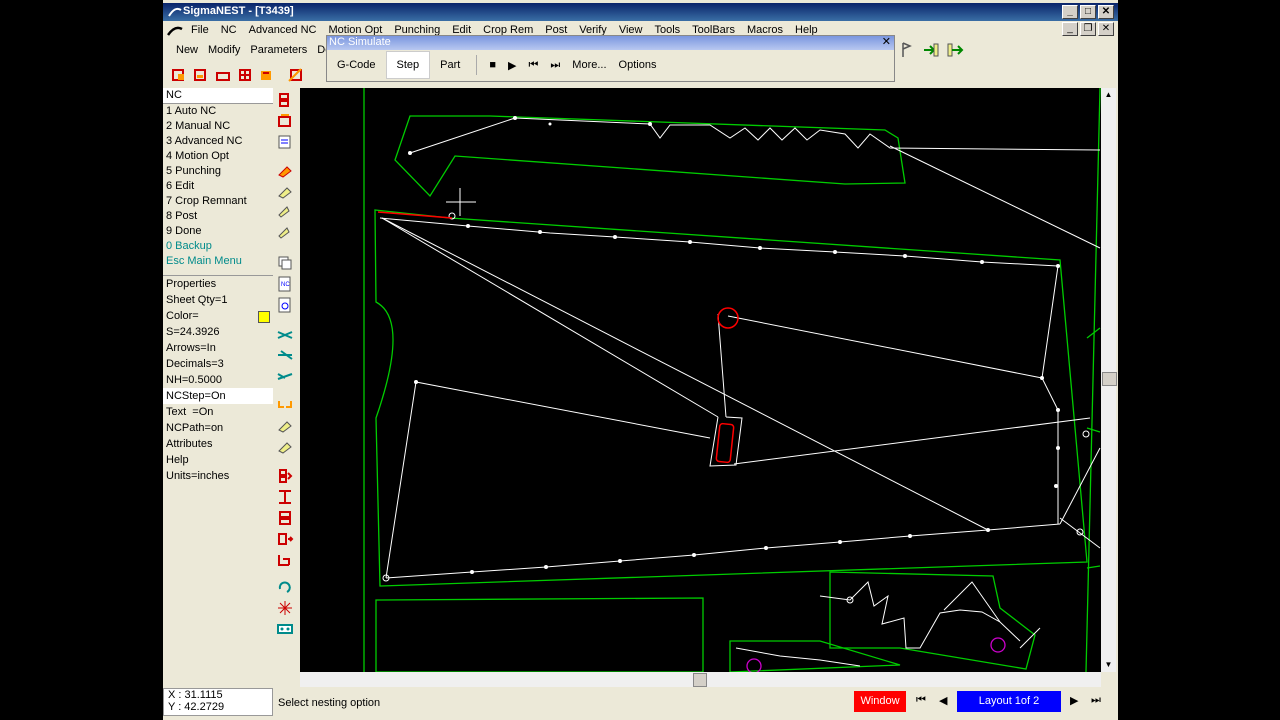 The height and width of the screenshot is (720, 1280). What do you see at coordinates (218, 444) in the screenshot?
I see `prop-attributes: Attributes` at bounding box center [218, 444].